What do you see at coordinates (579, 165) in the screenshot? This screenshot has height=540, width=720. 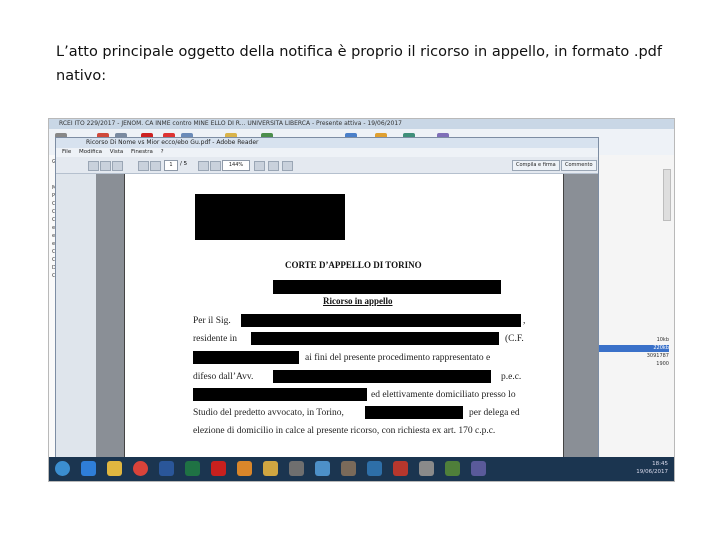 I see `comment-button: Commento` at bounding box center [579, 165].